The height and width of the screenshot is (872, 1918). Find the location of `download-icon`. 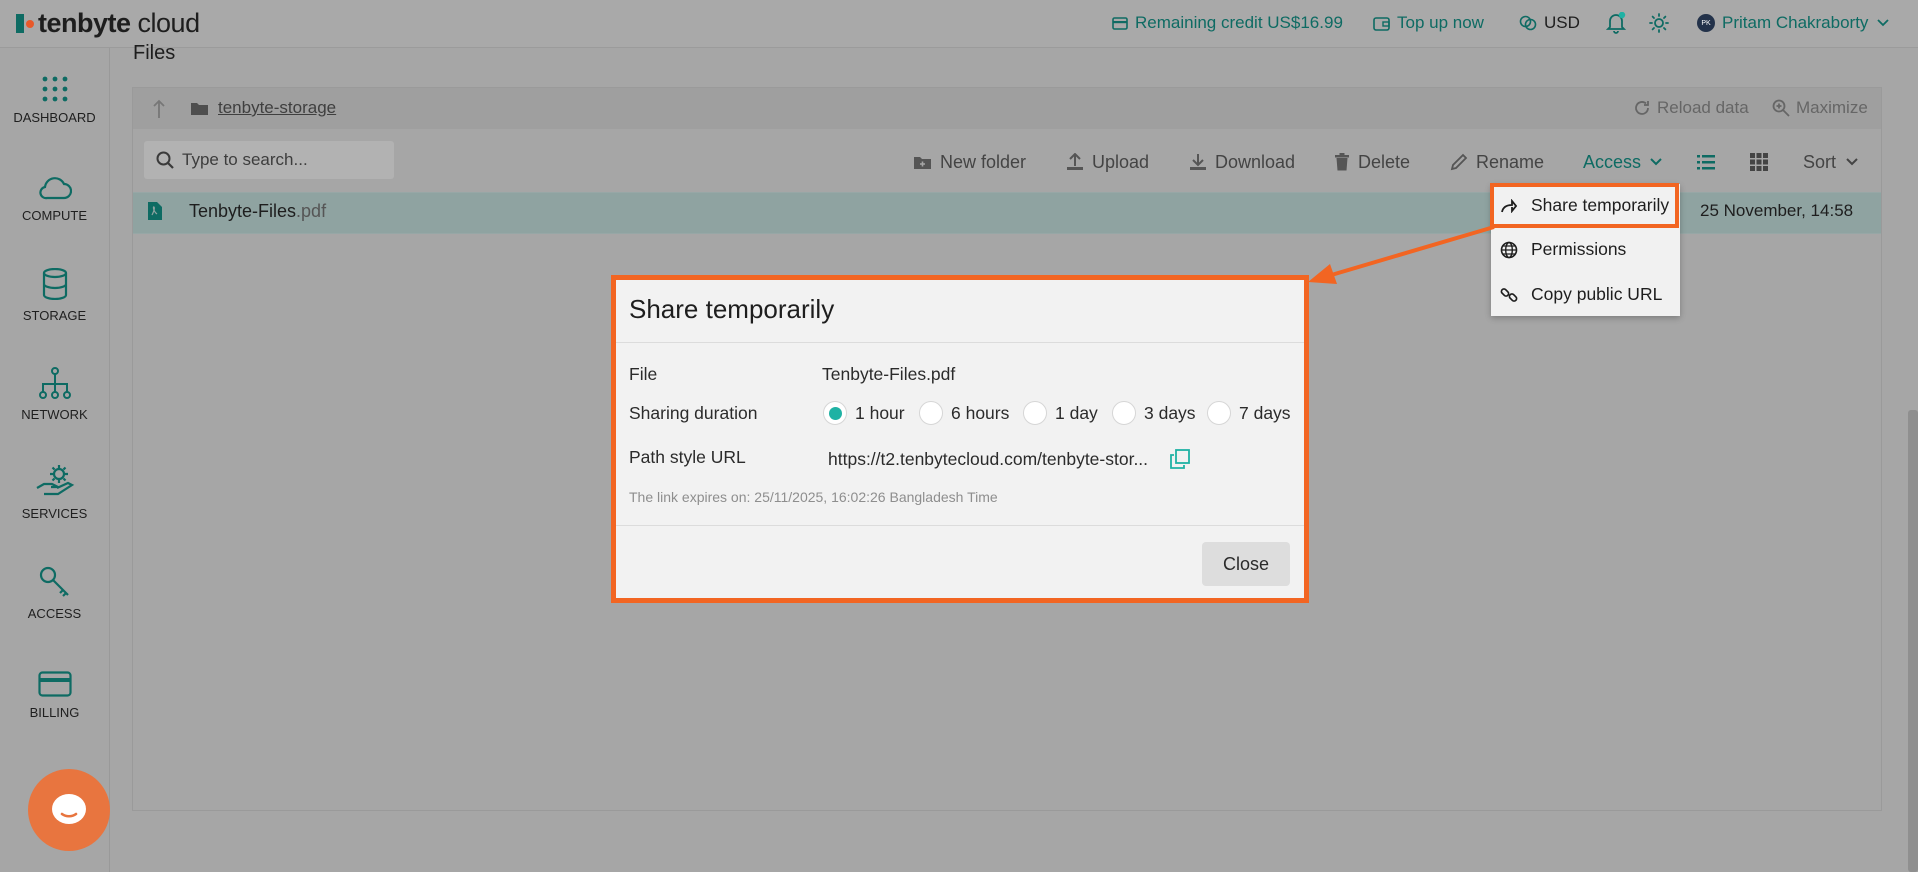

download-icon is located at coordinates (1198, 162).